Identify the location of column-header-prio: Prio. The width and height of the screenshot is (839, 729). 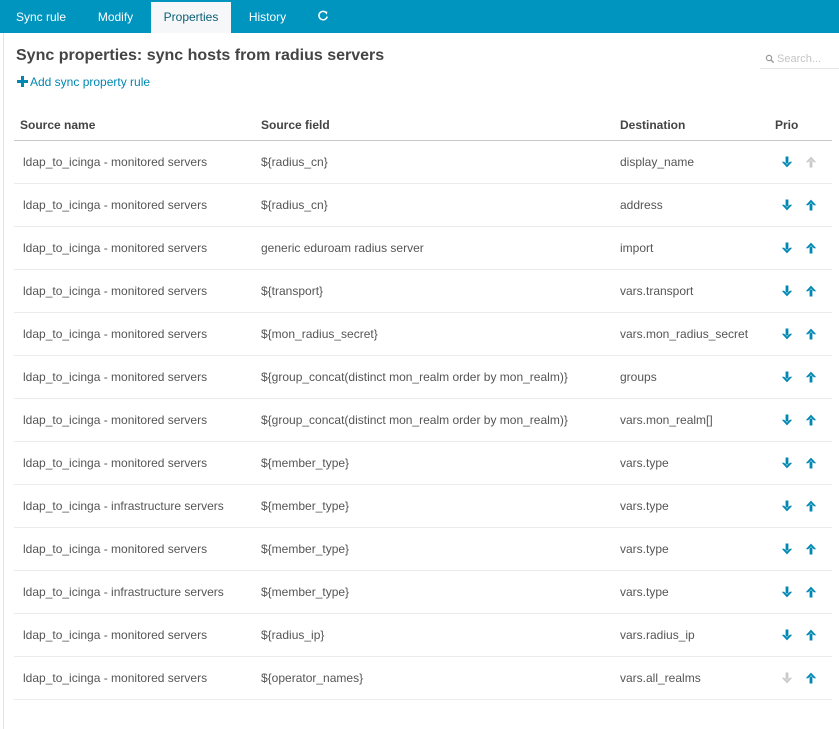
(787, 125).